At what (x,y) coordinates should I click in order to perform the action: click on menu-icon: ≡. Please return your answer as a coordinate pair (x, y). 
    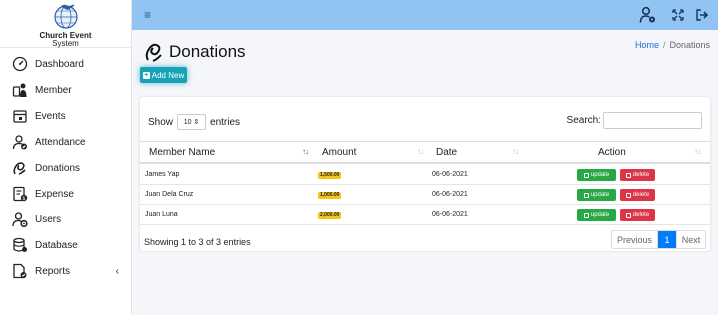
    Looking at the image, I should click on (151, 15).